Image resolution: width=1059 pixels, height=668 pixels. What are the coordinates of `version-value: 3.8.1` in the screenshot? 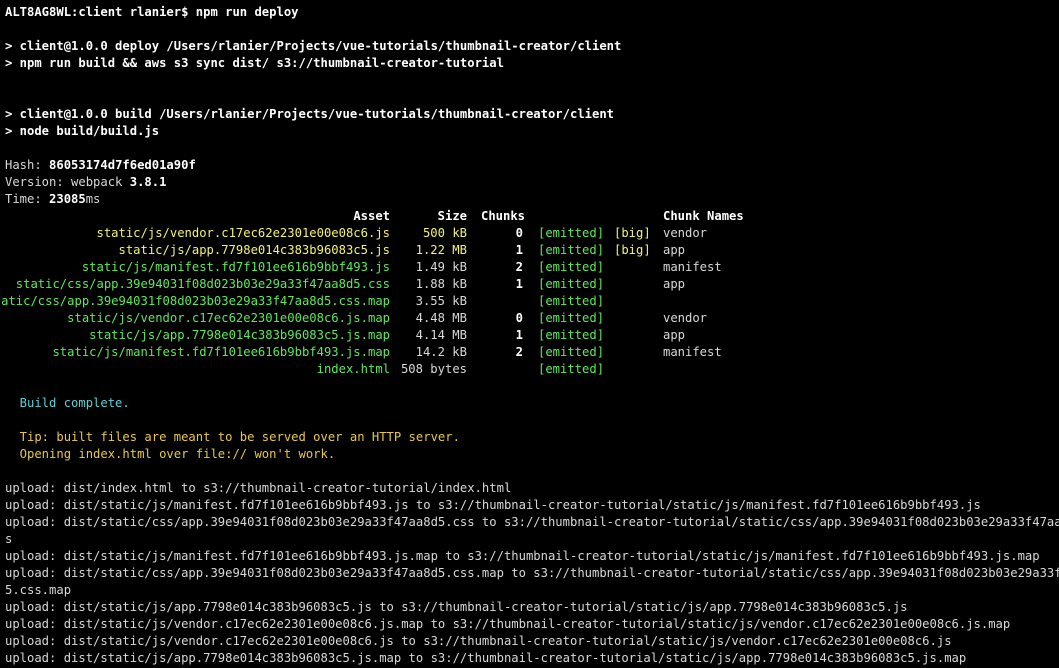 It's located at (148, 182).